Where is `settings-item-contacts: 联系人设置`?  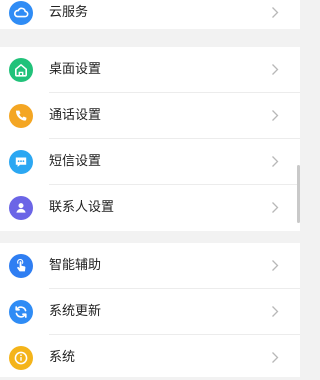
settings-item-contacts: 联系人设置 is located at coordinates (150, 207).